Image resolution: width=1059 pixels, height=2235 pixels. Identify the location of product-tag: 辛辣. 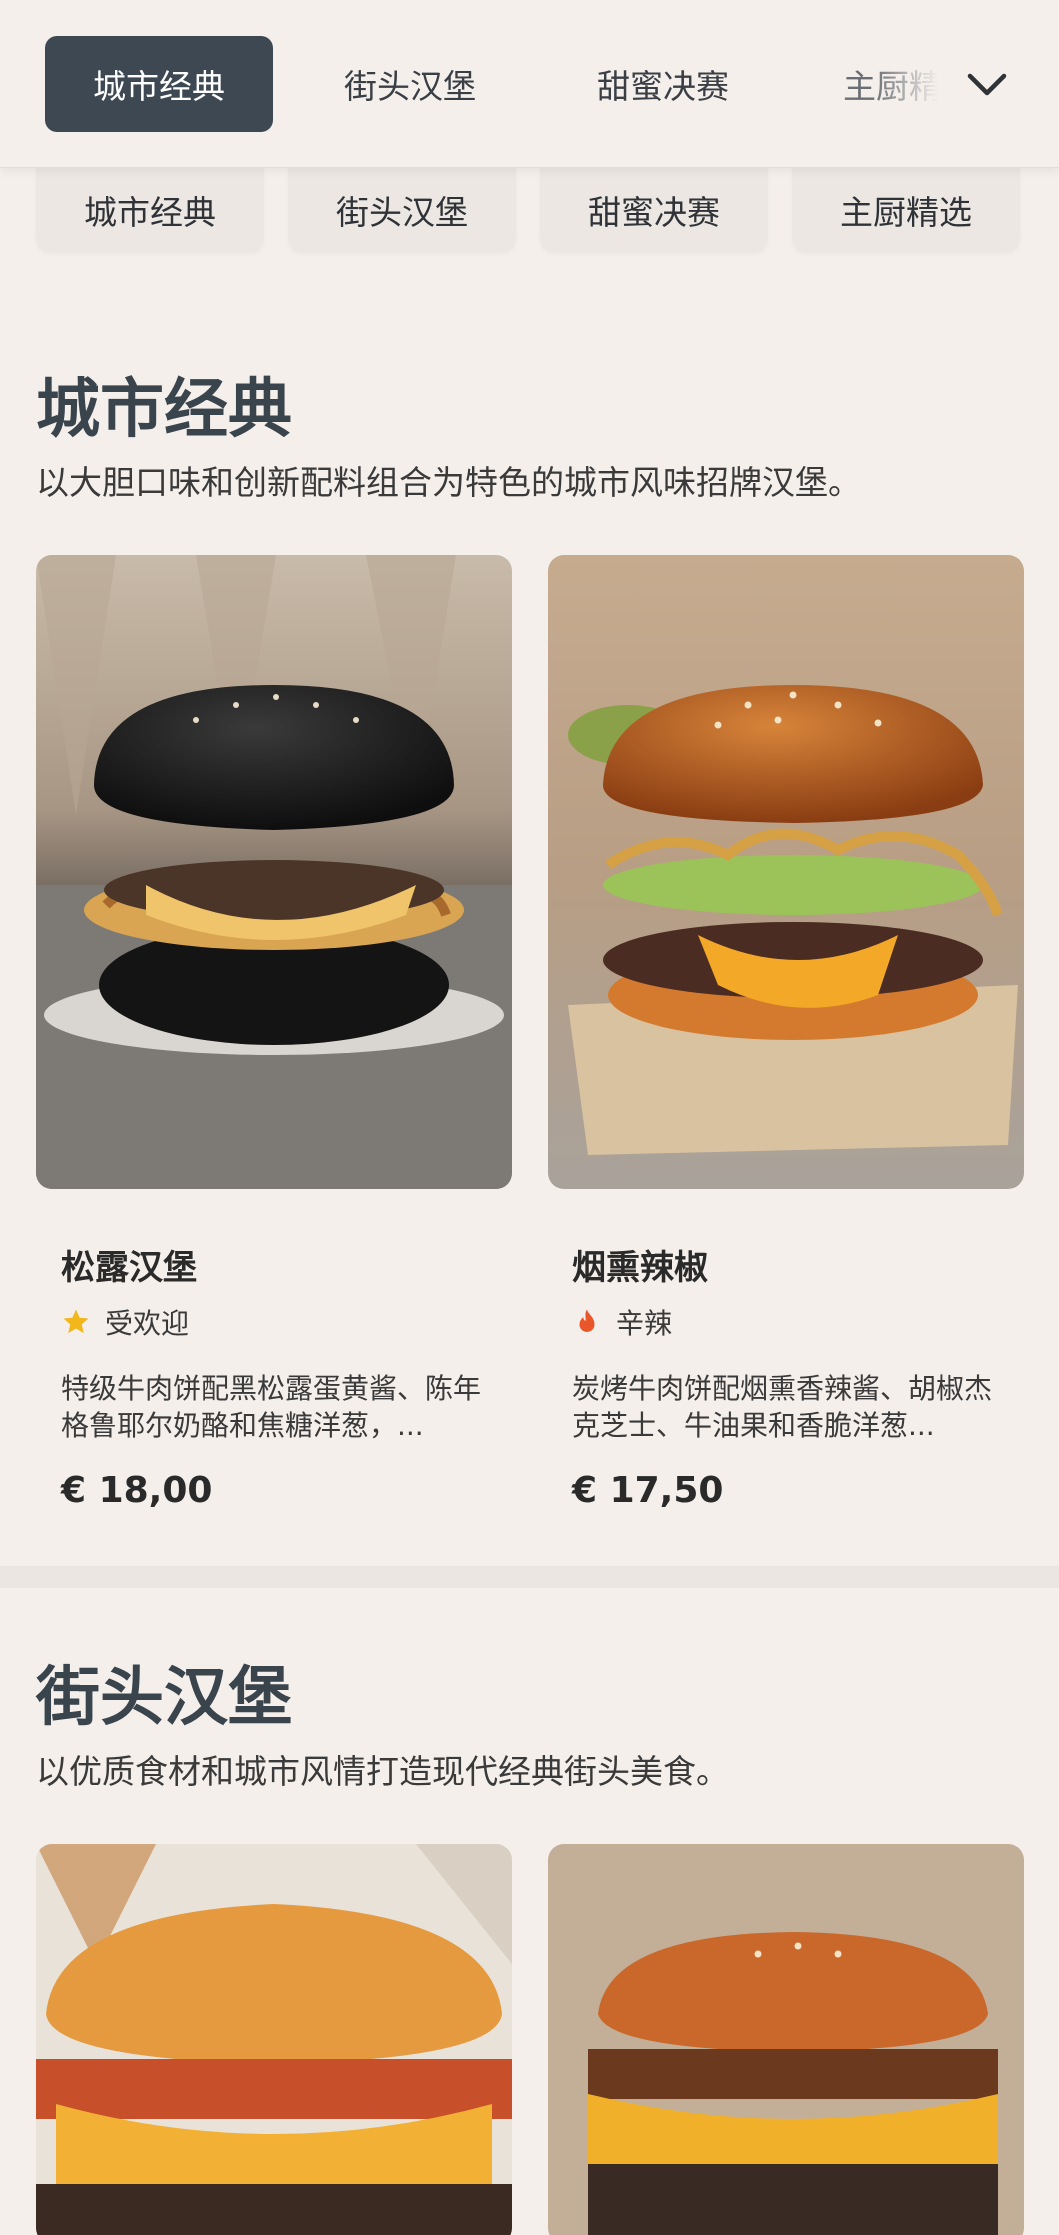
(622, 1322).